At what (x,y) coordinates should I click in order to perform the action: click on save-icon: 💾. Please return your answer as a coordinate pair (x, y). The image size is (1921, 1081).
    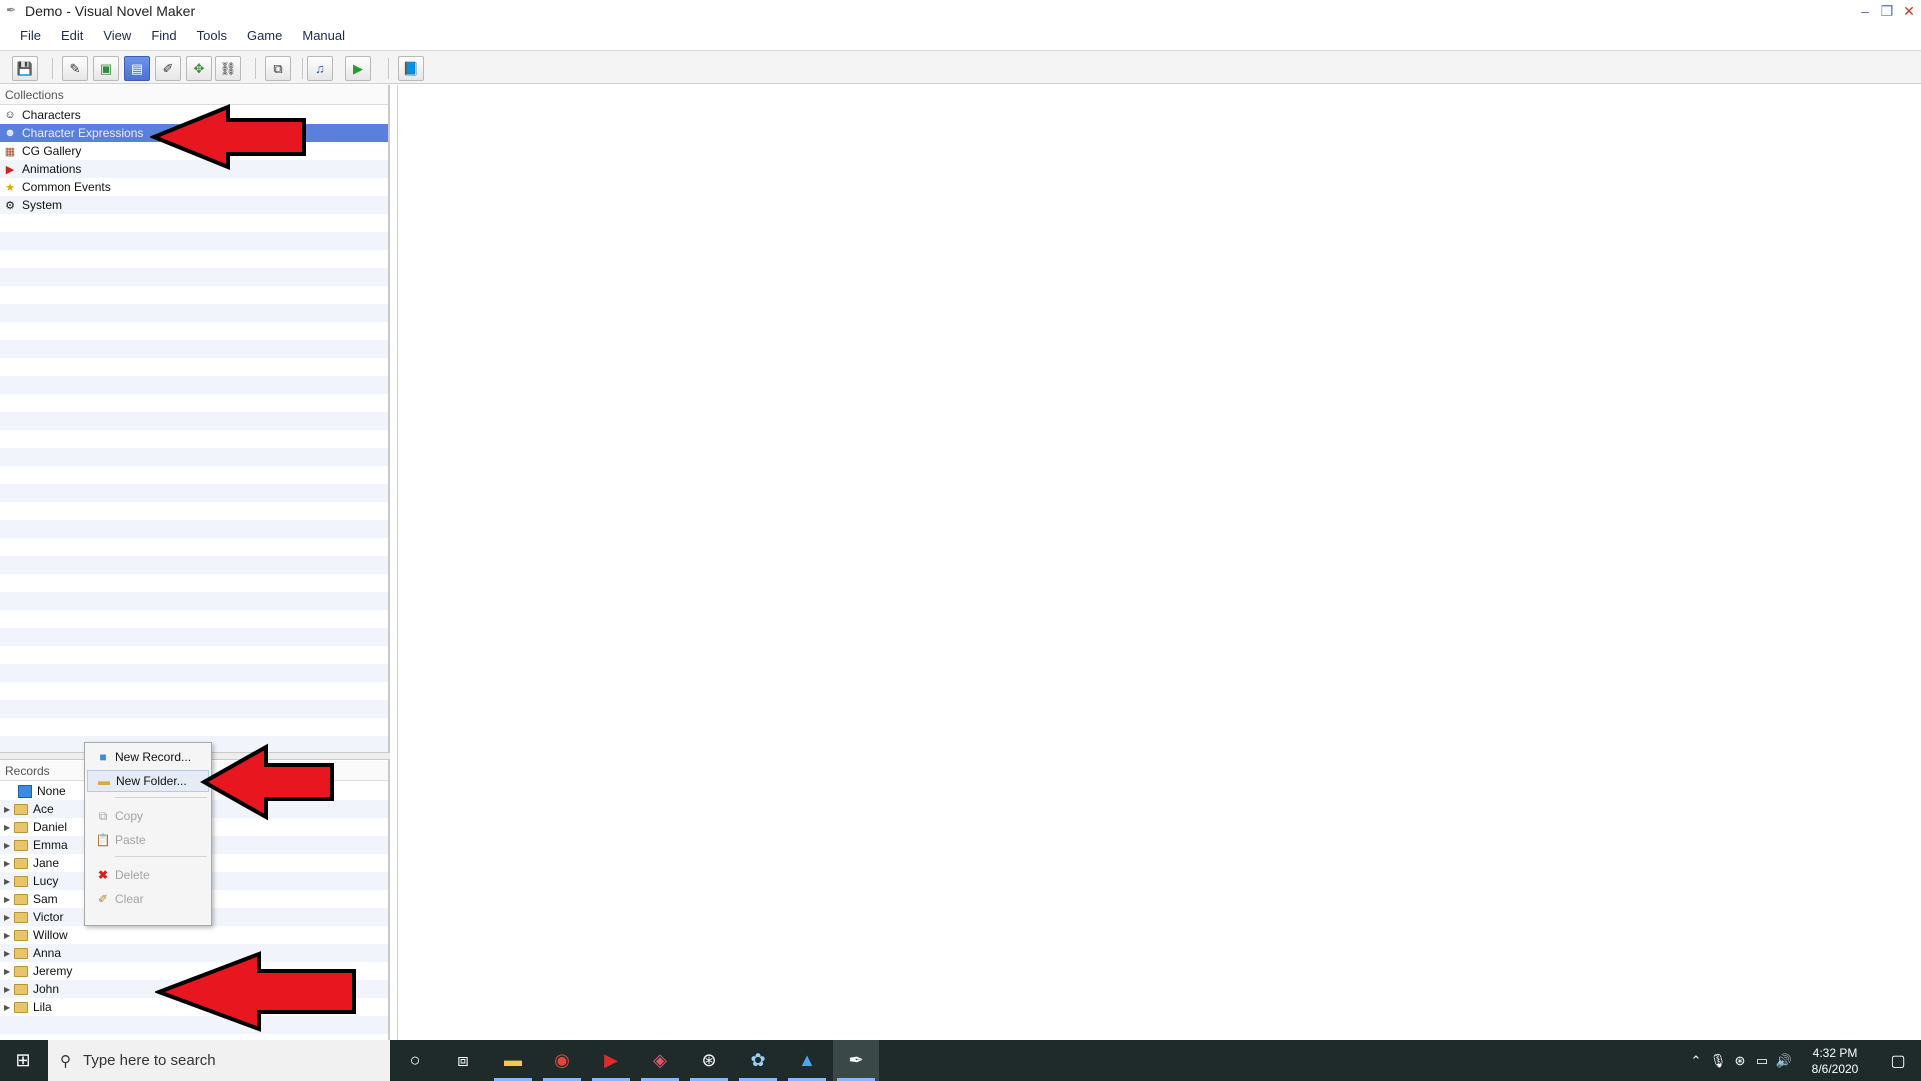
    Looking at the image, I should click on (25, 68).